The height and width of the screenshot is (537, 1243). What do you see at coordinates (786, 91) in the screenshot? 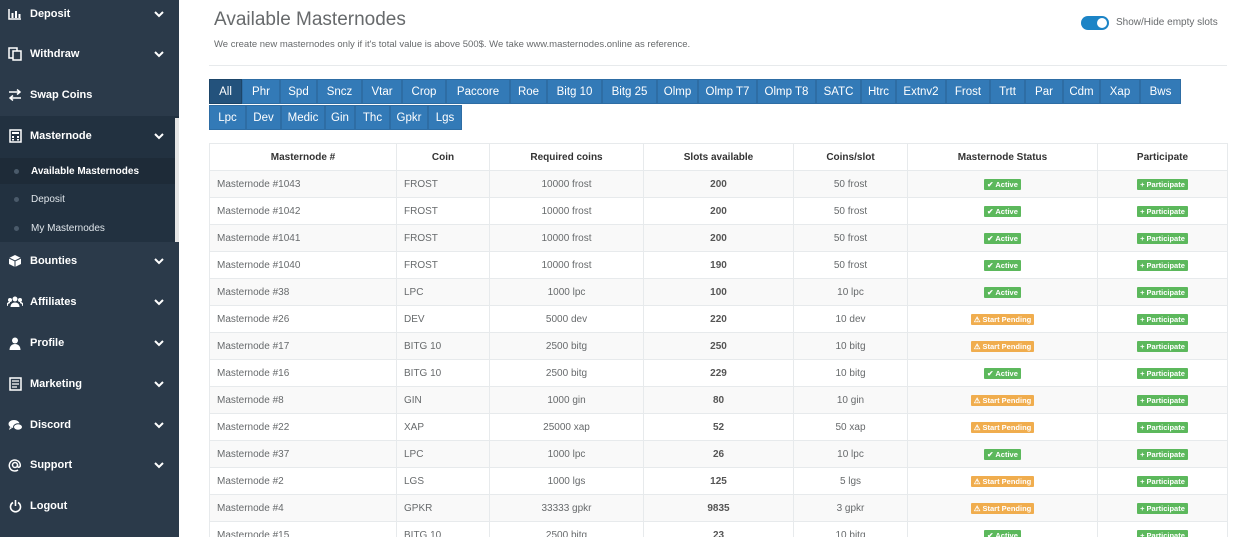
I see `filter-button-olmp-t8: Olmp T8` at bounding box center [786, 91].